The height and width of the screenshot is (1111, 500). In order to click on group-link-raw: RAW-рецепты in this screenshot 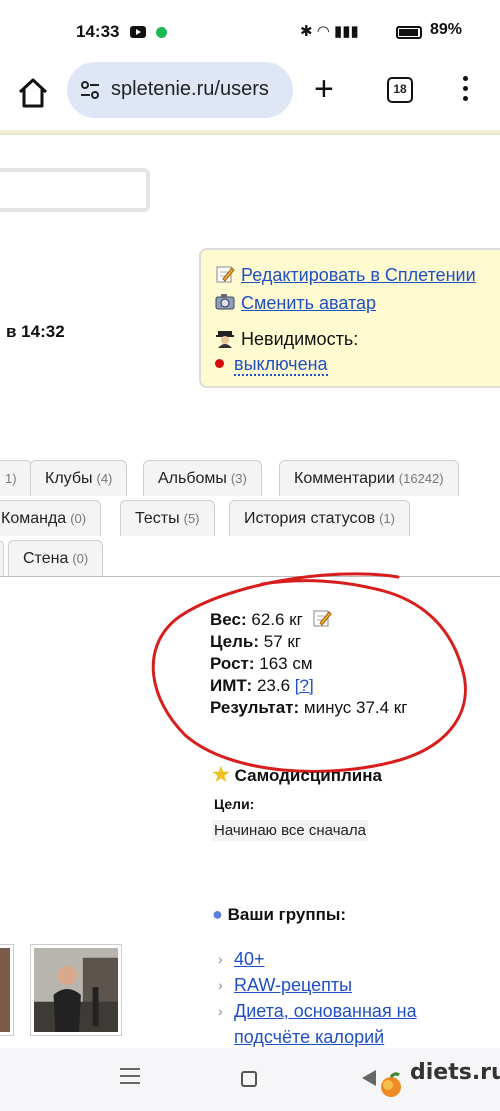, I will do `click(293, 985)`.